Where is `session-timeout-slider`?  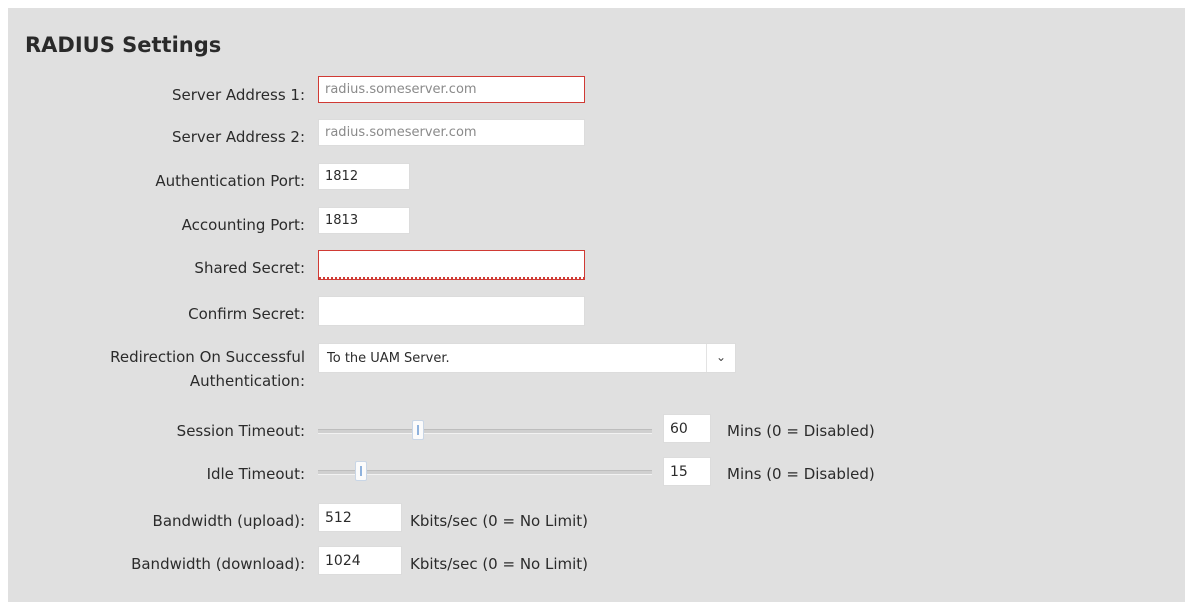 session-timeout-slider is located at coordinates (485, 430).